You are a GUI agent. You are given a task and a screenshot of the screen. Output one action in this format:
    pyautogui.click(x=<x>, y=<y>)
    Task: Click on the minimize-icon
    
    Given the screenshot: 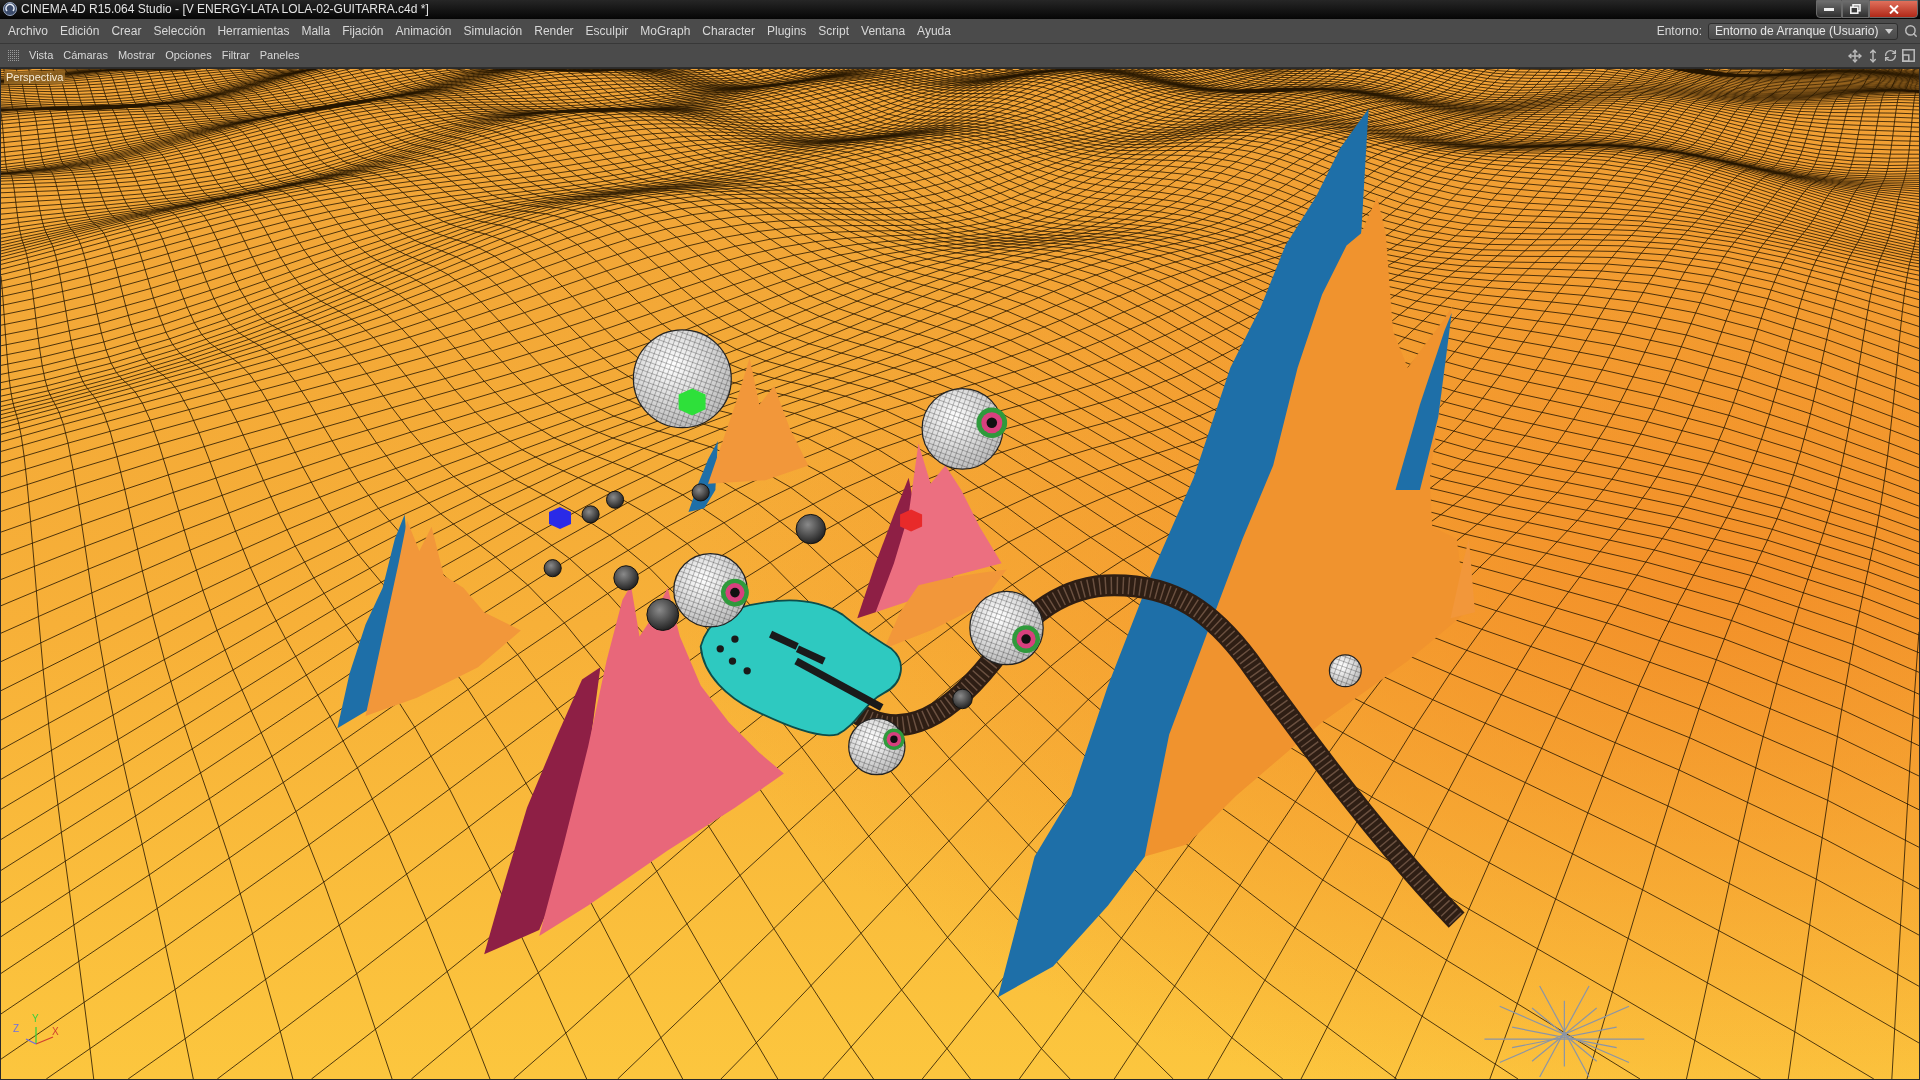 What is the action you would take?
    pyautogui.click(x=1829, y=9)
    